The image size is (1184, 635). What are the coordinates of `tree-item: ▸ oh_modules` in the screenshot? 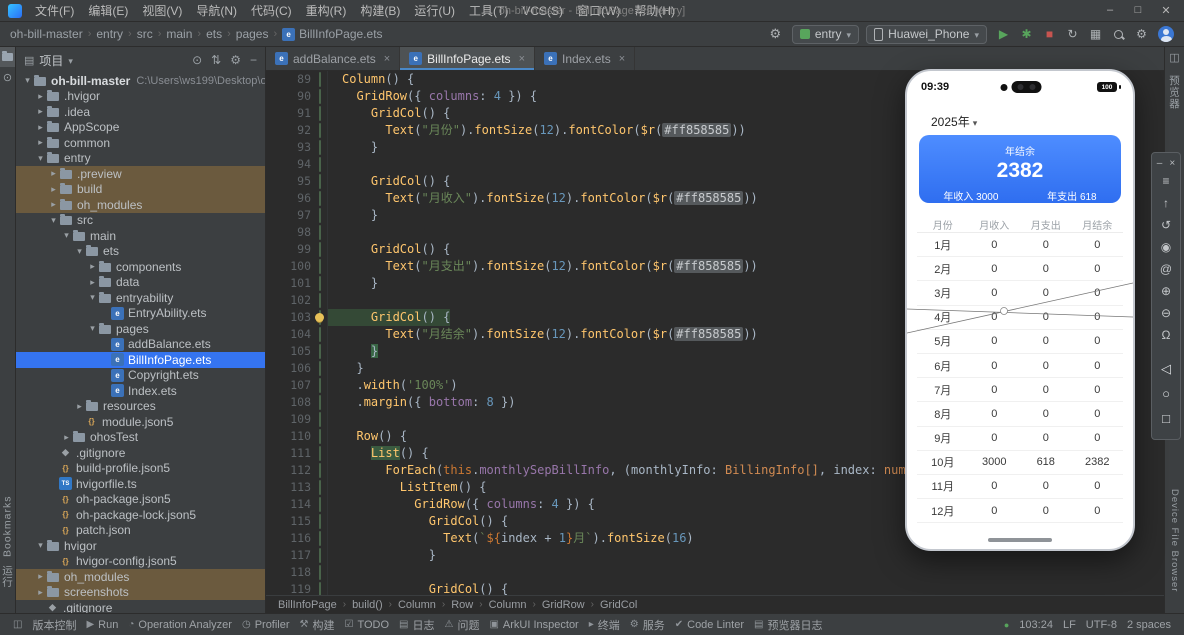 It's located at (140, 577).